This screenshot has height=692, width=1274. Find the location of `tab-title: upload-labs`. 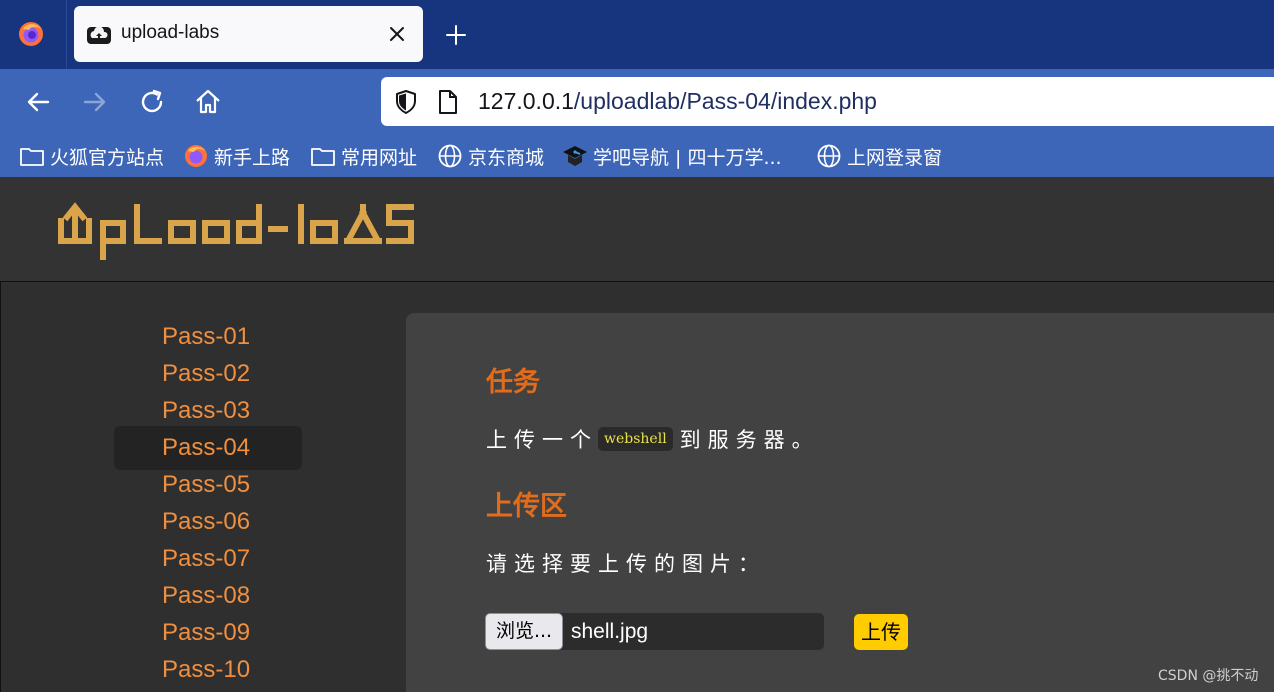

tab-title: upload-labs is located at coordinates (170, 32).